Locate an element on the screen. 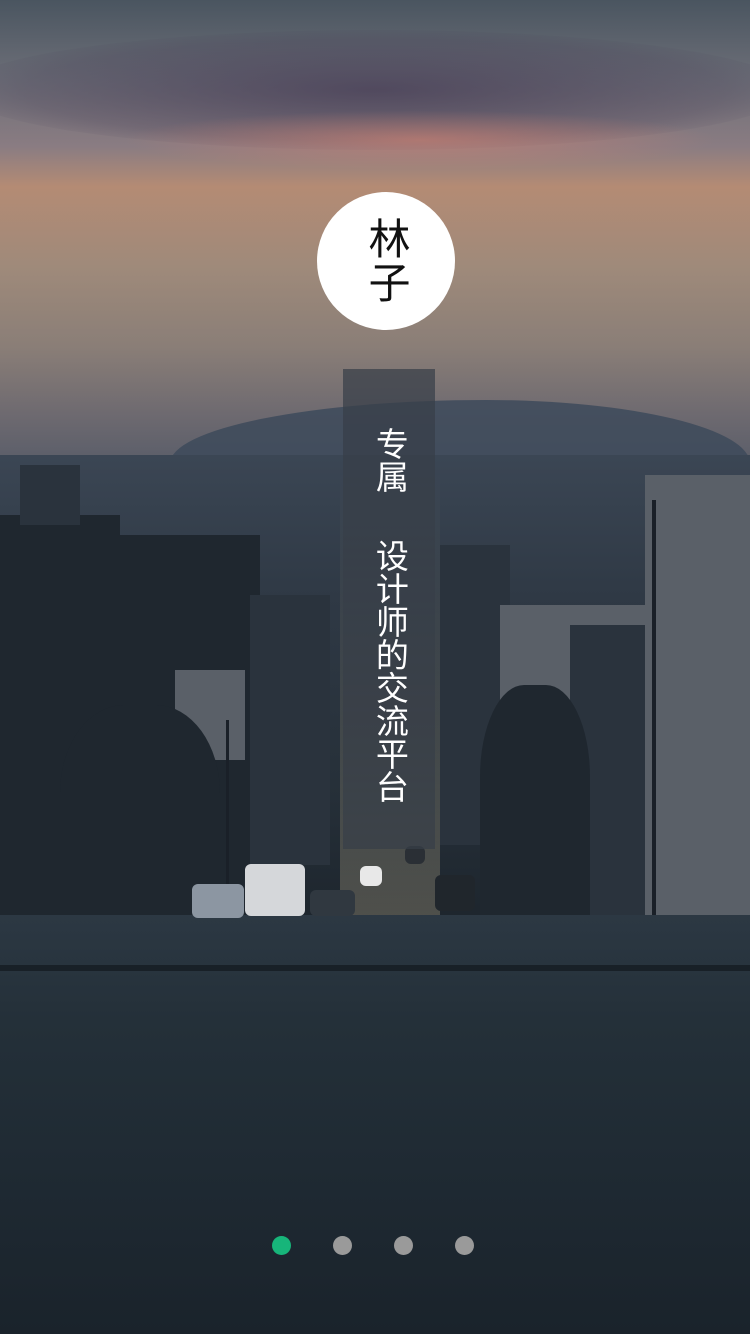  page-dot-active is located at coordinates (281, 1245).